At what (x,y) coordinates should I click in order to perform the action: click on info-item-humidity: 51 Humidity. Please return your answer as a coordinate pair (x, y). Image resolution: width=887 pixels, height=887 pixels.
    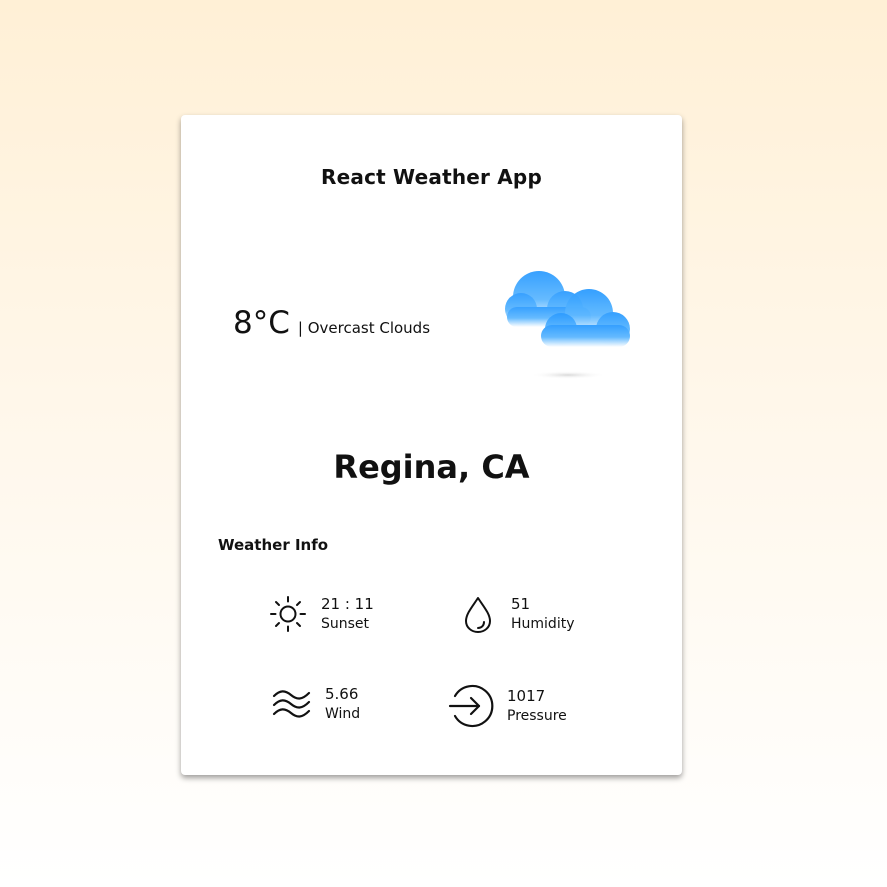
    Looking at the image, I should click on (515, 614).